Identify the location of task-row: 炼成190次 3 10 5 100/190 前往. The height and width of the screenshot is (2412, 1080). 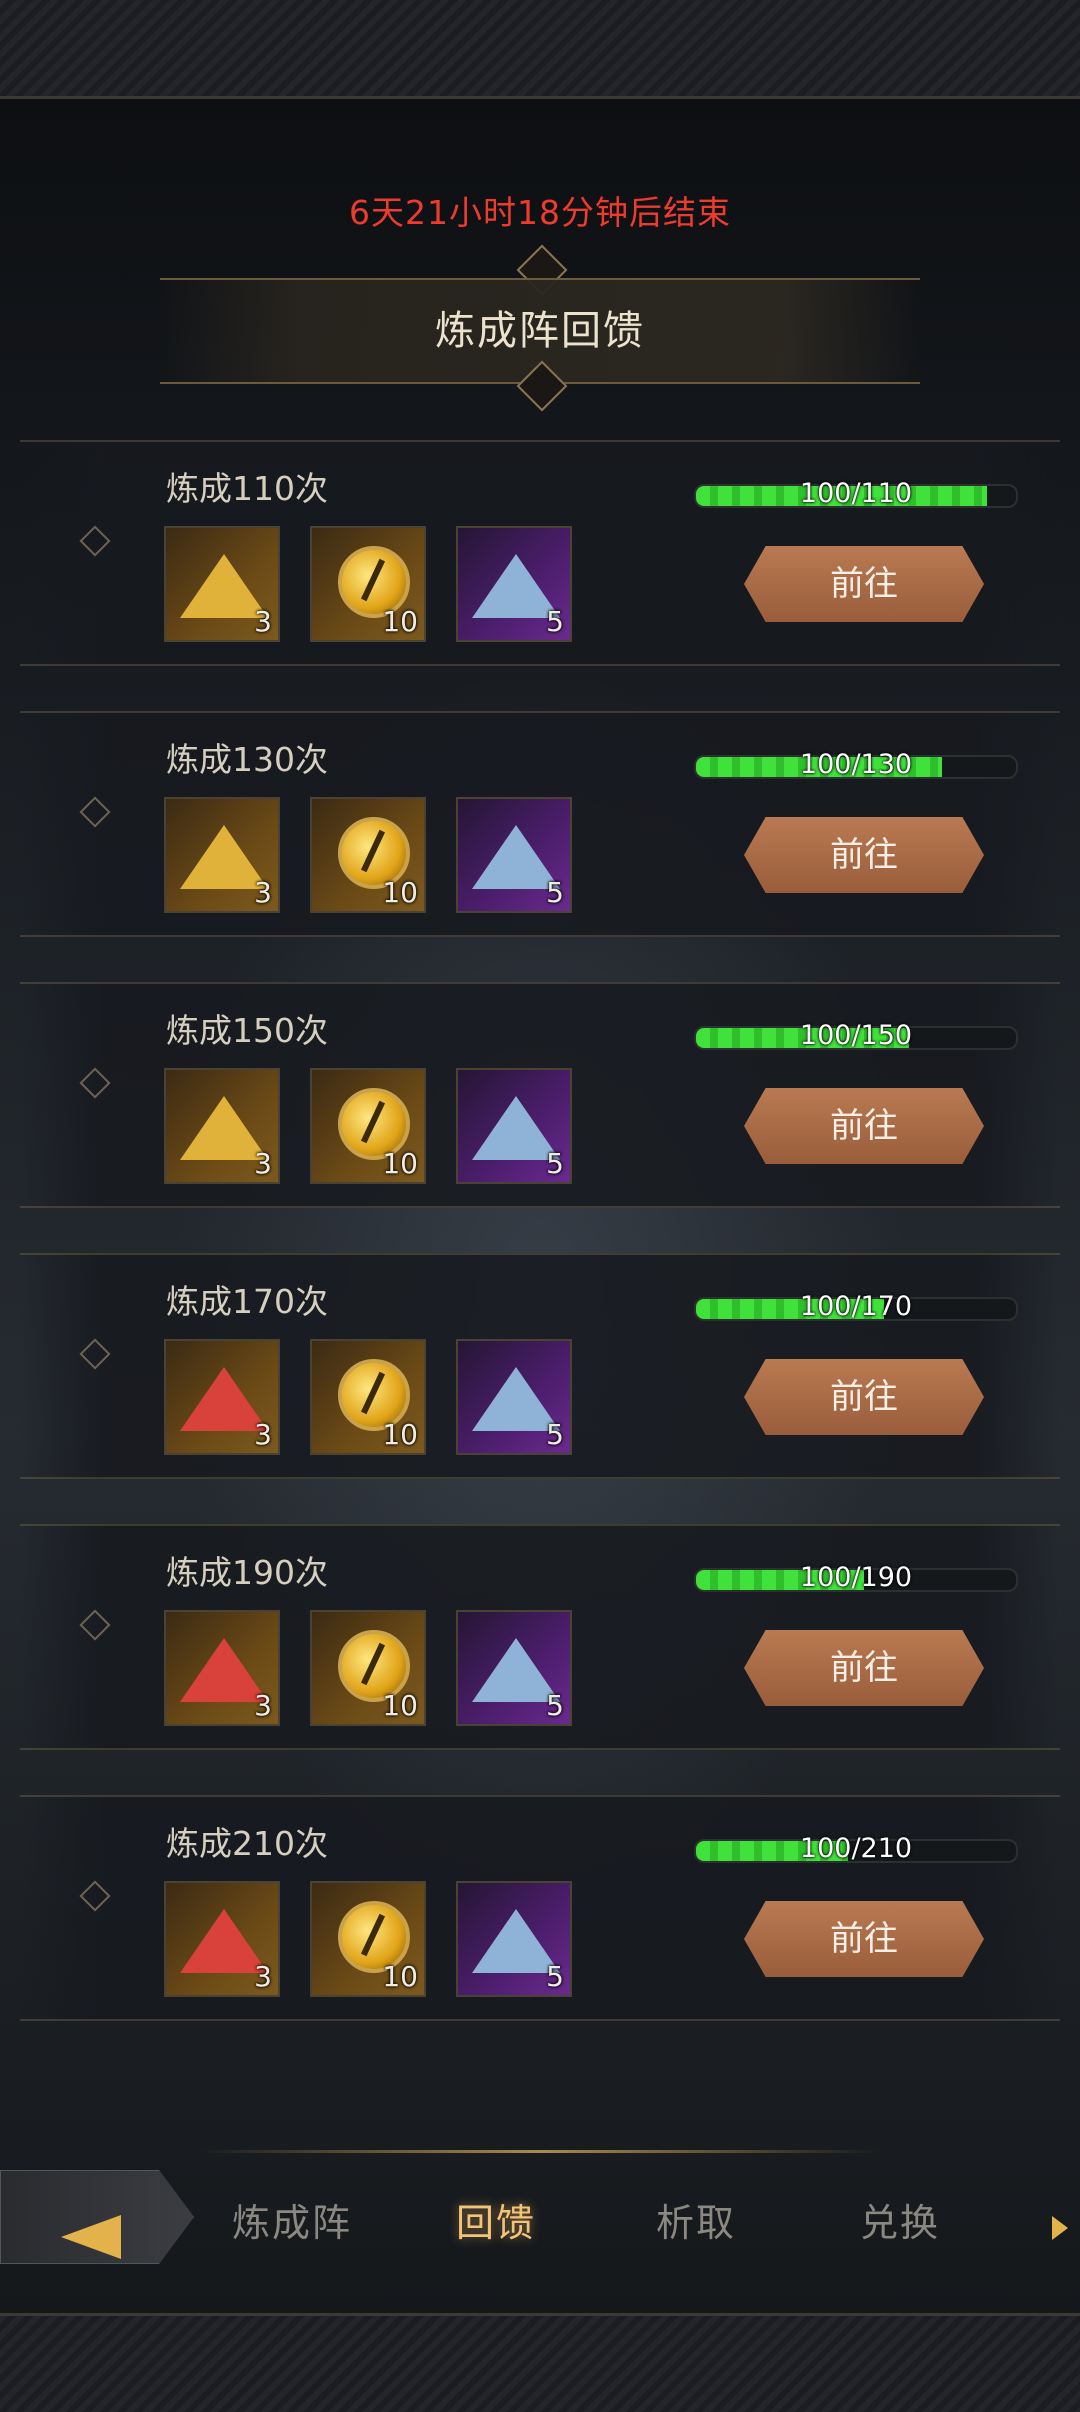
(540, 1637).